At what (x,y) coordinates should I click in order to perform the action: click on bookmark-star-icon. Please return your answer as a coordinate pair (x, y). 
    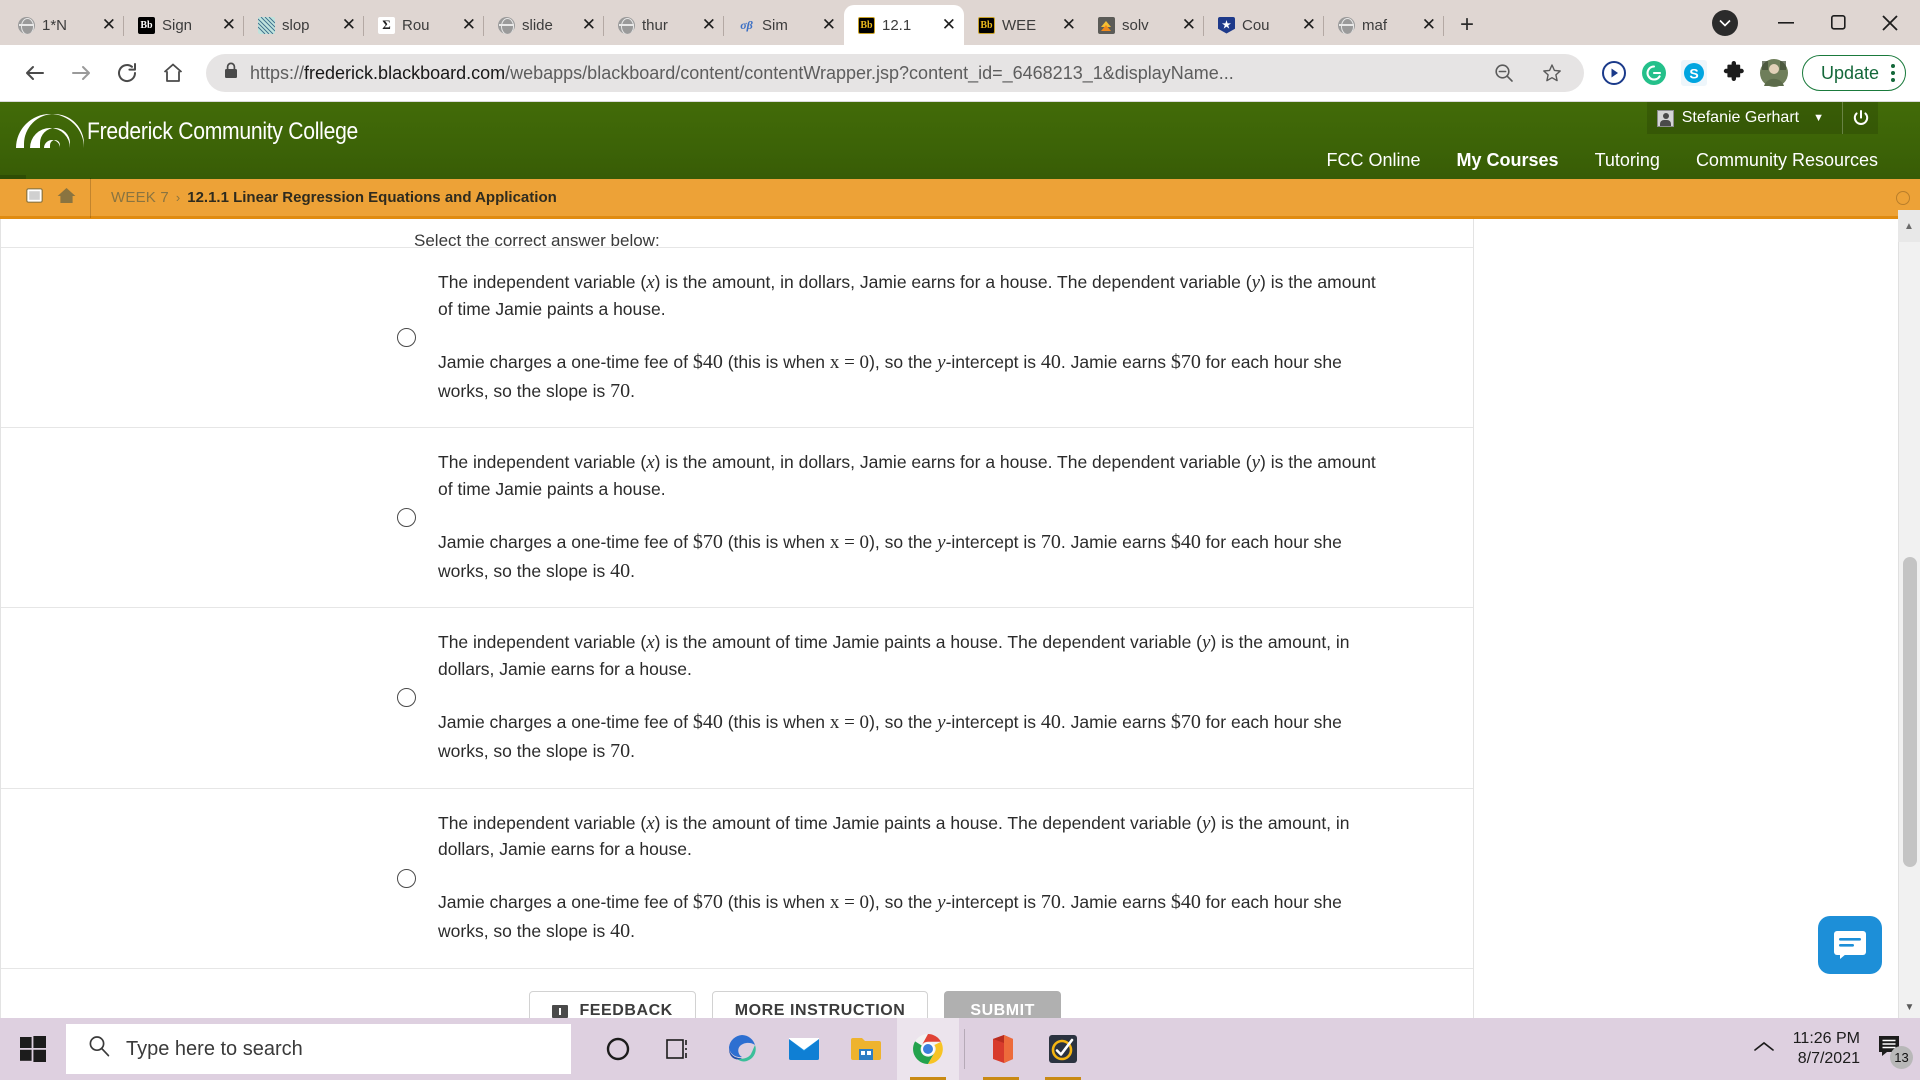
    Looking at the image, I should click on (1552, 73).